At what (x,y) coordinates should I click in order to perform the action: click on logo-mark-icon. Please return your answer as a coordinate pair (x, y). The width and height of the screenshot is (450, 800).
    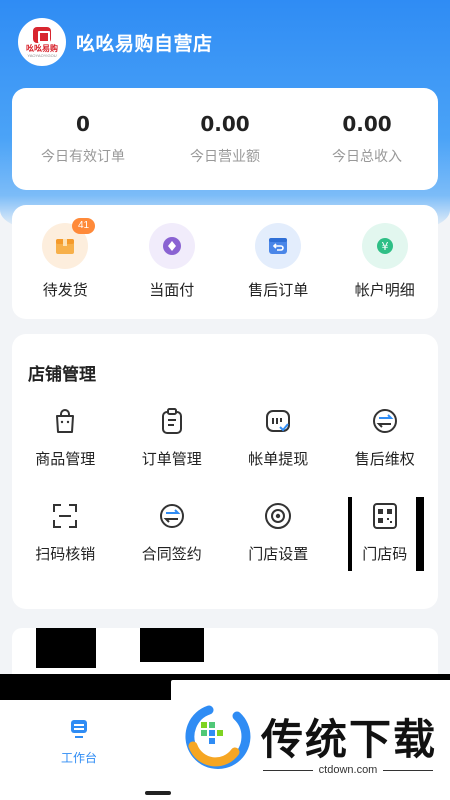
    Looking at the image, I should click on (42, 34).